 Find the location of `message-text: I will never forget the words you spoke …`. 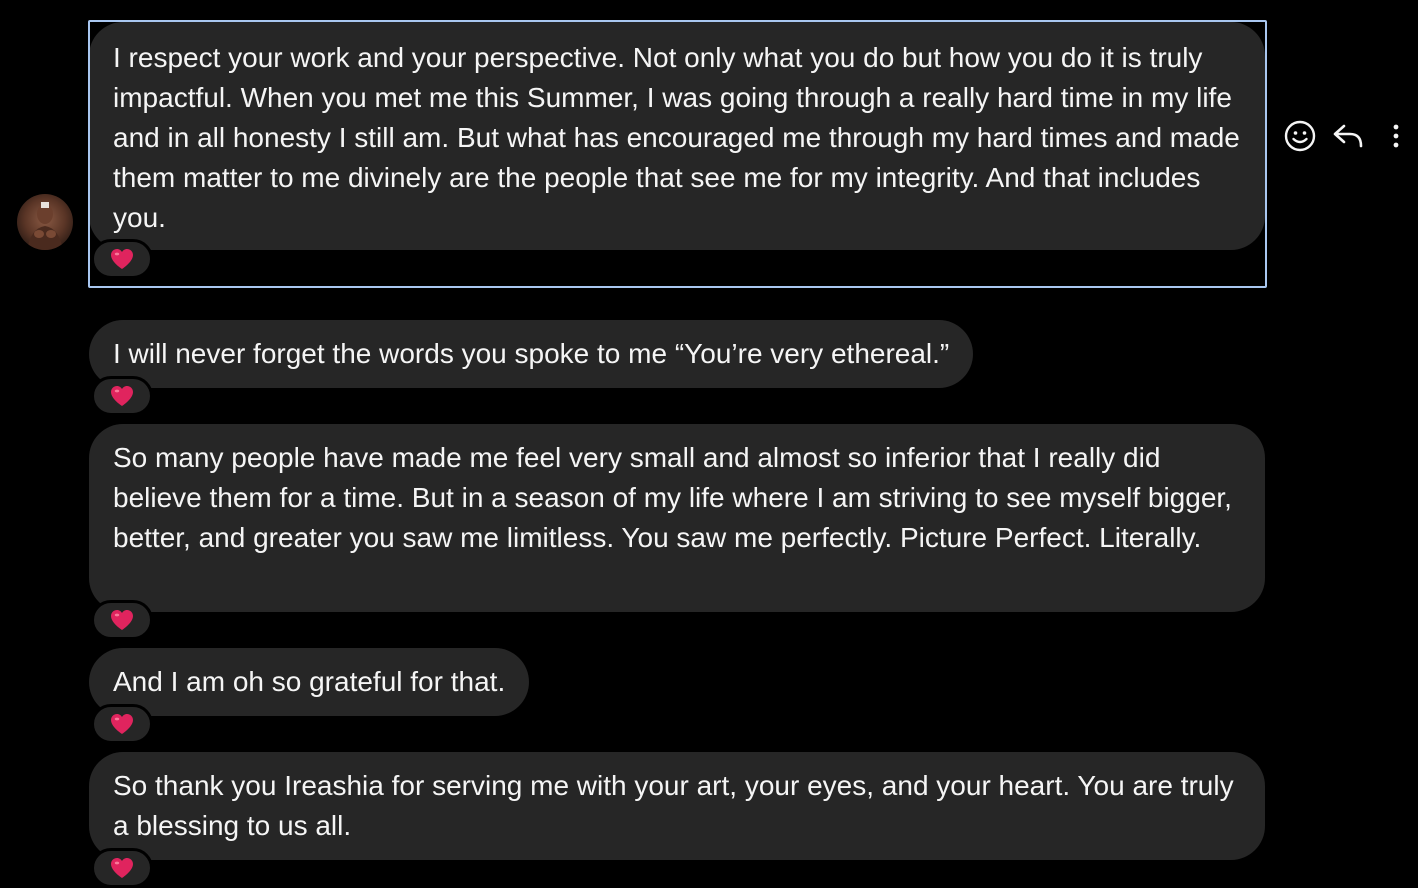

message-text: I will never forget the words you spoke … is located at coordinates (531, 353).